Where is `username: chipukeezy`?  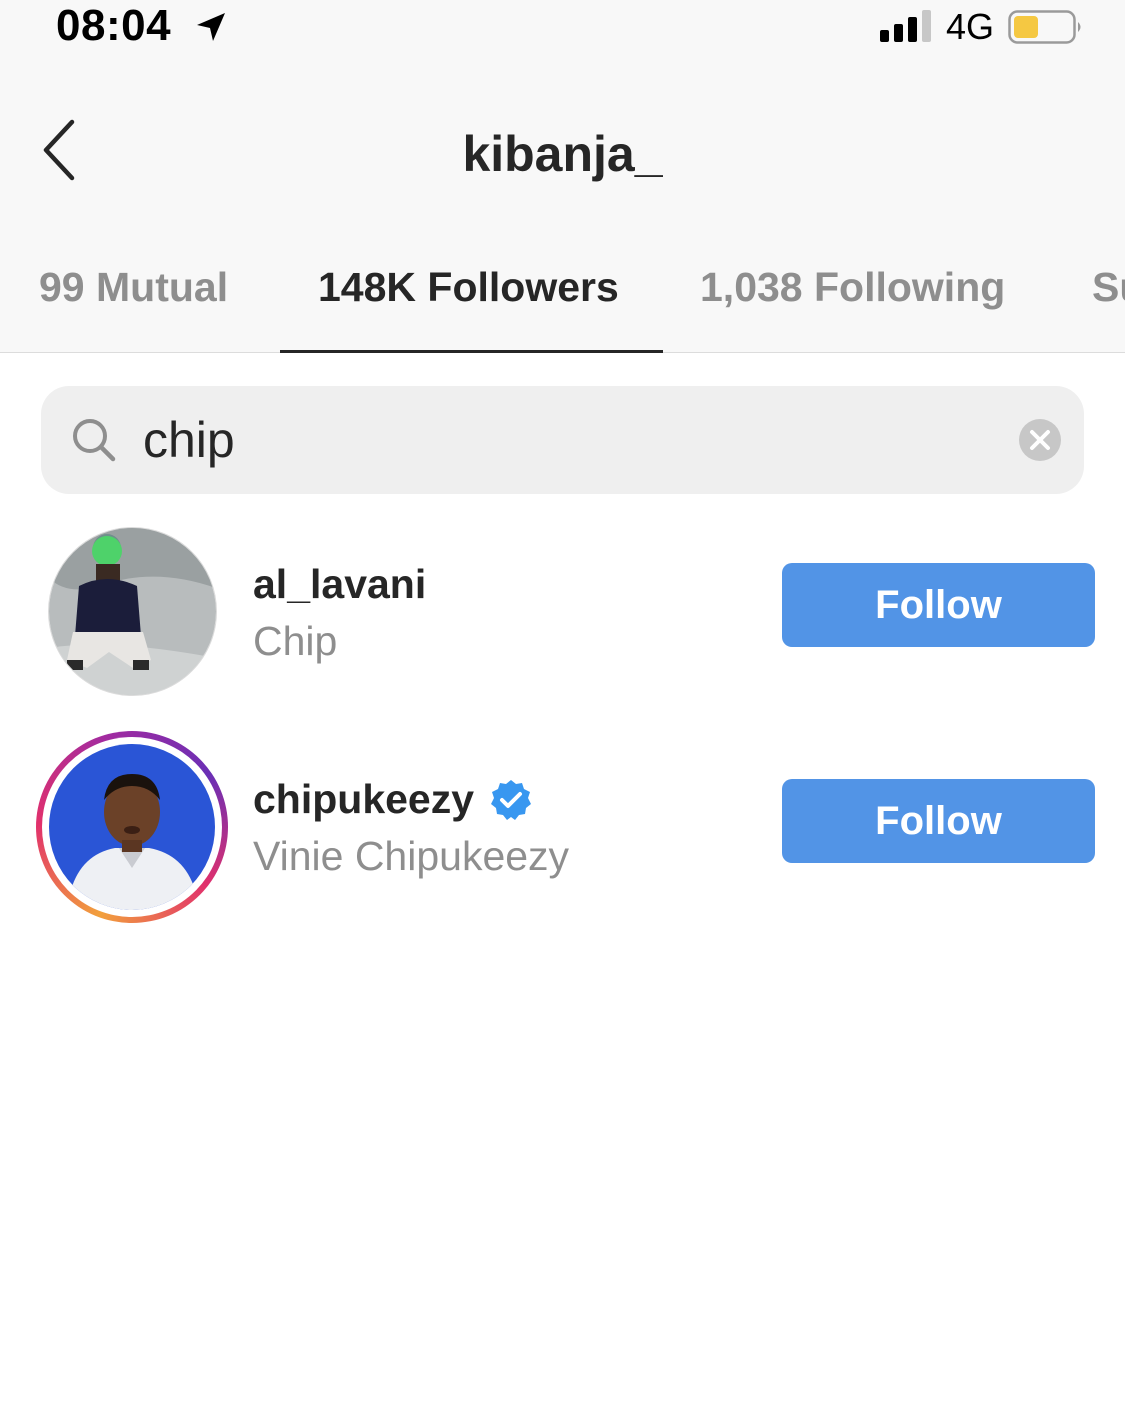 username: chipukeezy is located at coordinates (363, 799).